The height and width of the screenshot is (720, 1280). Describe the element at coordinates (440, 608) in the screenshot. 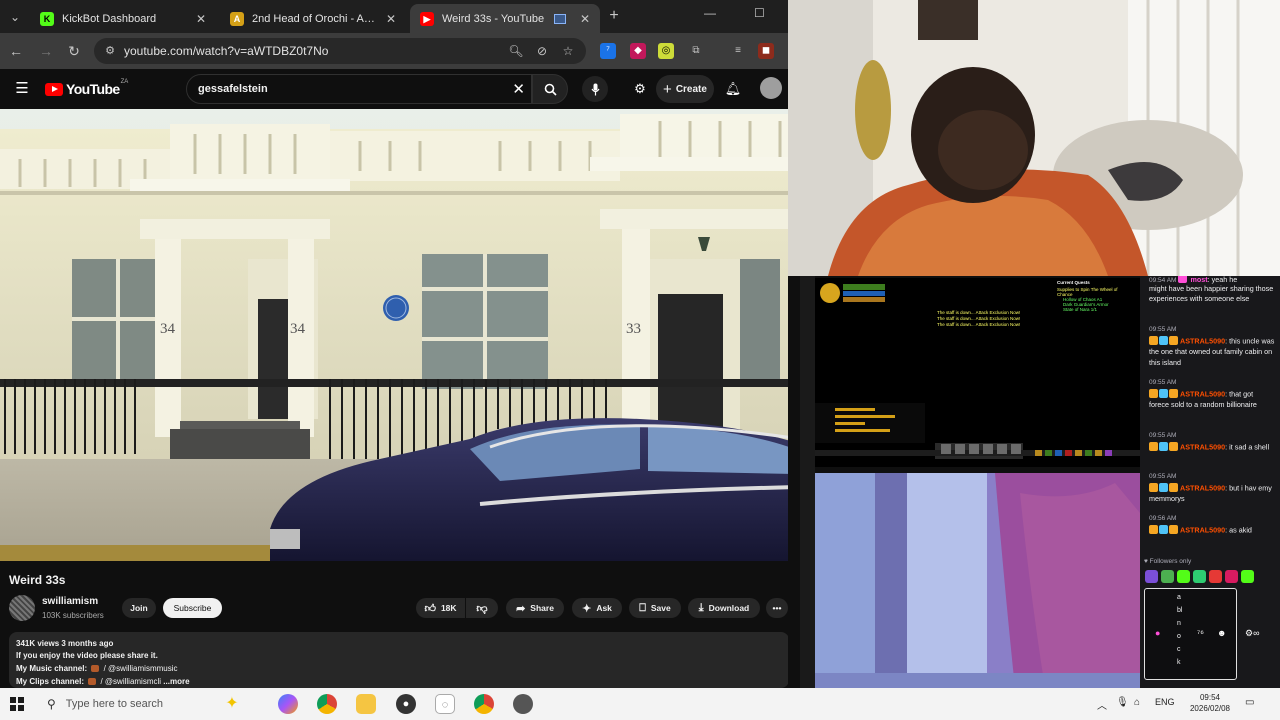

I see `like-button: 👍︎ 18K` at that location.